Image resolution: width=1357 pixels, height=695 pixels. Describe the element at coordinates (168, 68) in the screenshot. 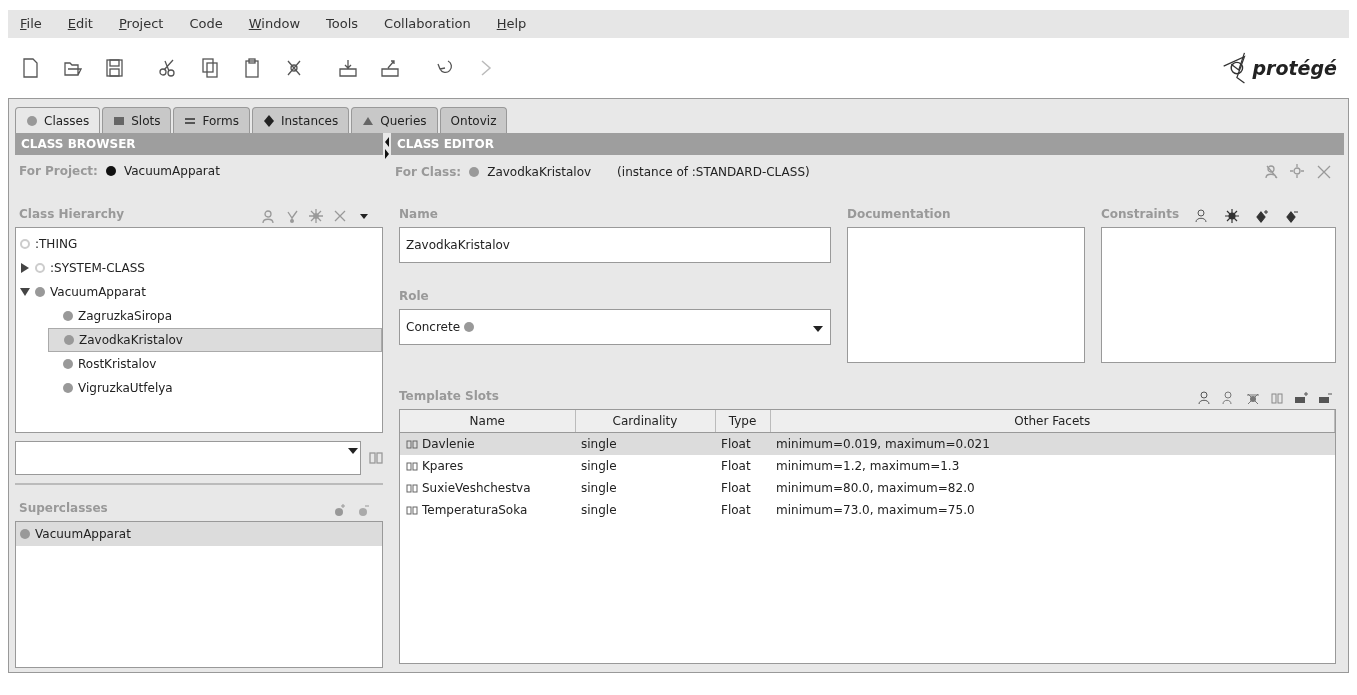

I see `cut-icon` at that location.